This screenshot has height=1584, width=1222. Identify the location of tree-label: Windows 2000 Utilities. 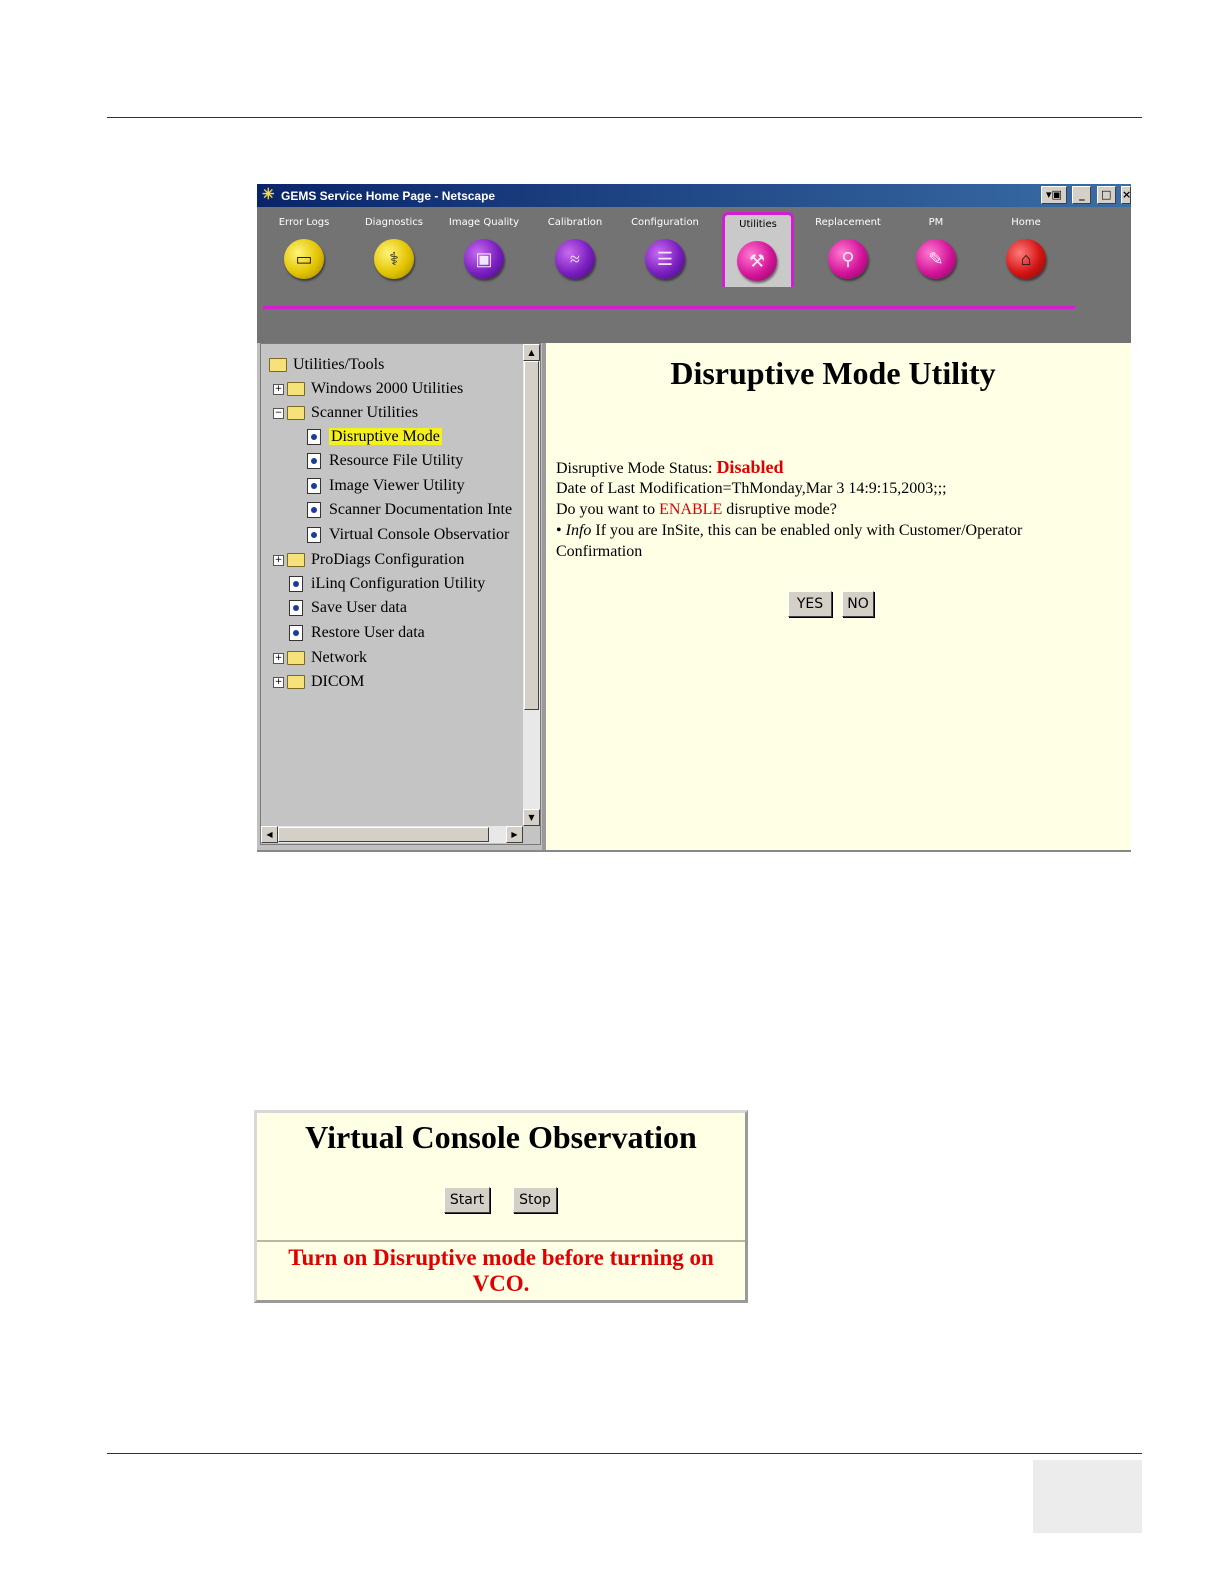
(387, 388).